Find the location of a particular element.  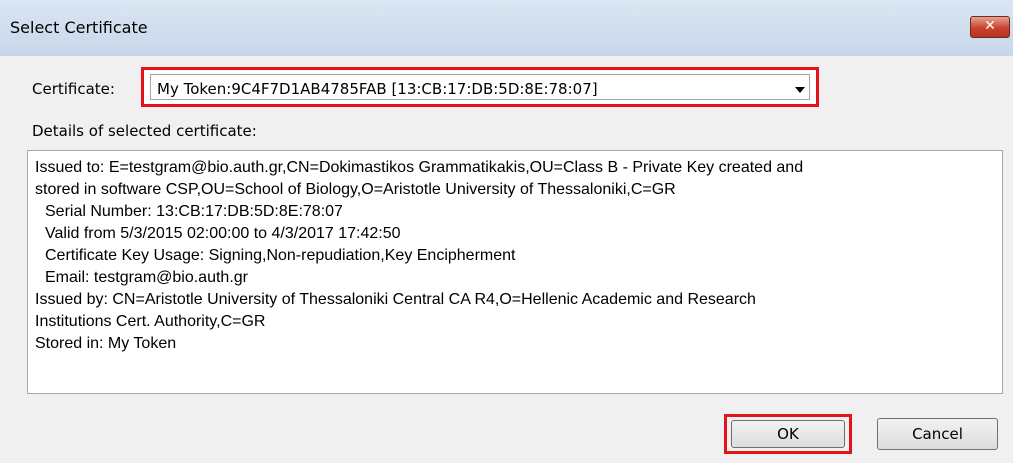

close-icon: ✕ is located at coordinates (990, 26).